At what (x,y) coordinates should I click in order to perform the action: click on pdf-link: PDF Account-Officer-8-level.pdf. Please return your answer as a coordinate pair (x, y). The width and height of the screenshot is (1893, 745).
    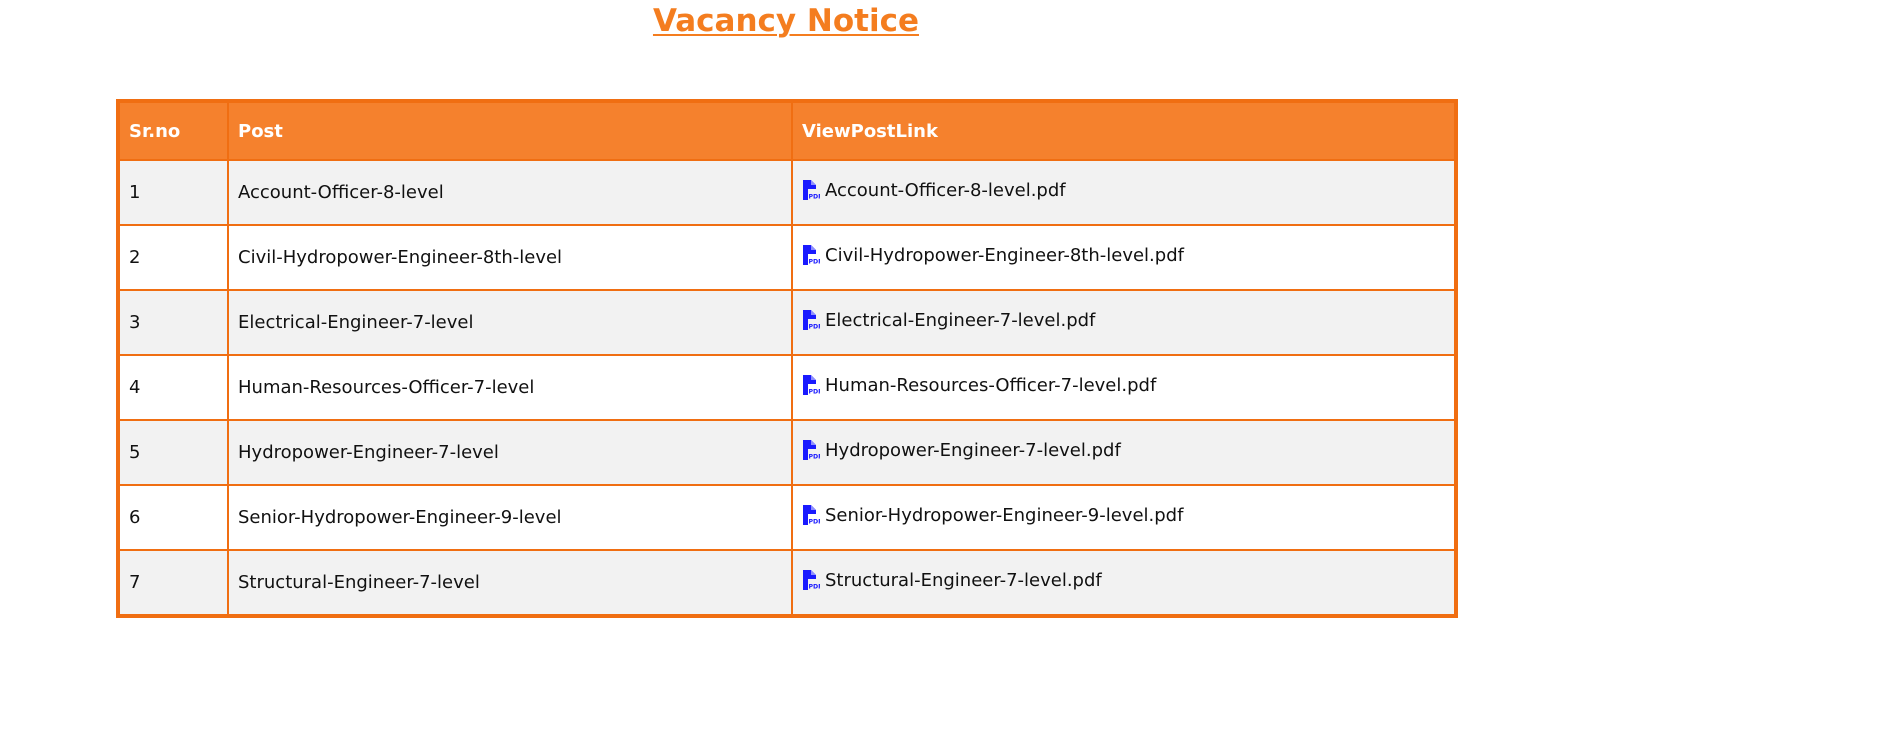
    Looking at the image, I should click on (934, 190).